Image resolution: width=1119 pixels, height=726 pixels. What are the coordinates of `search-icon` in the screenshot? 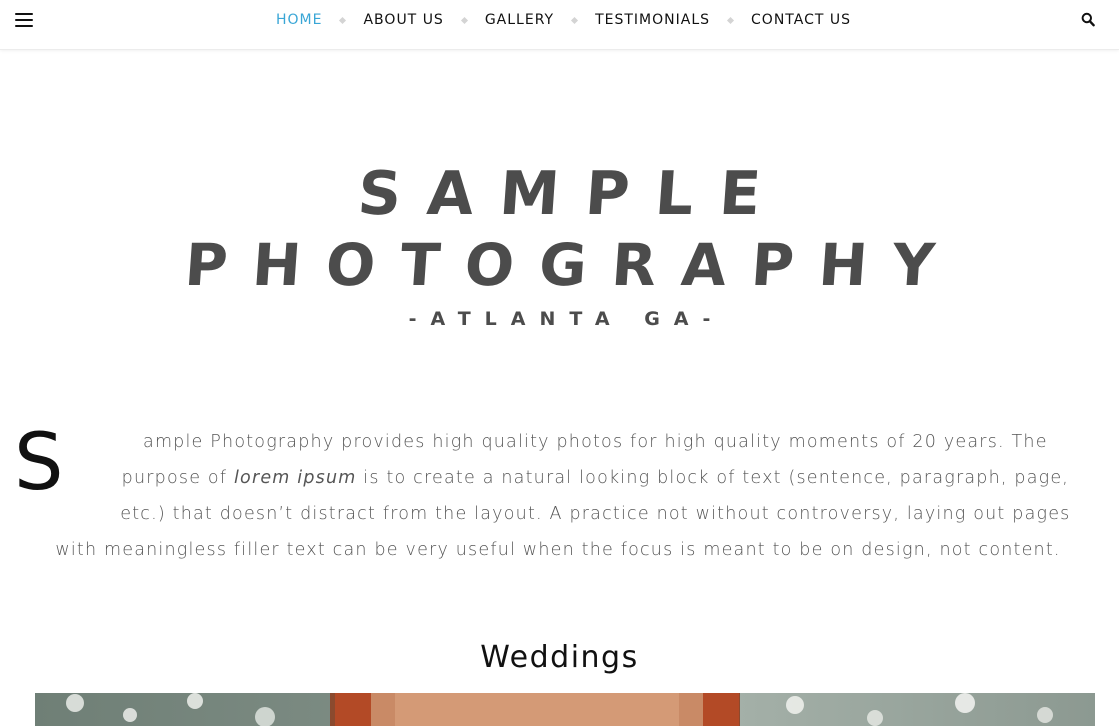 It's located at (1088, 20).